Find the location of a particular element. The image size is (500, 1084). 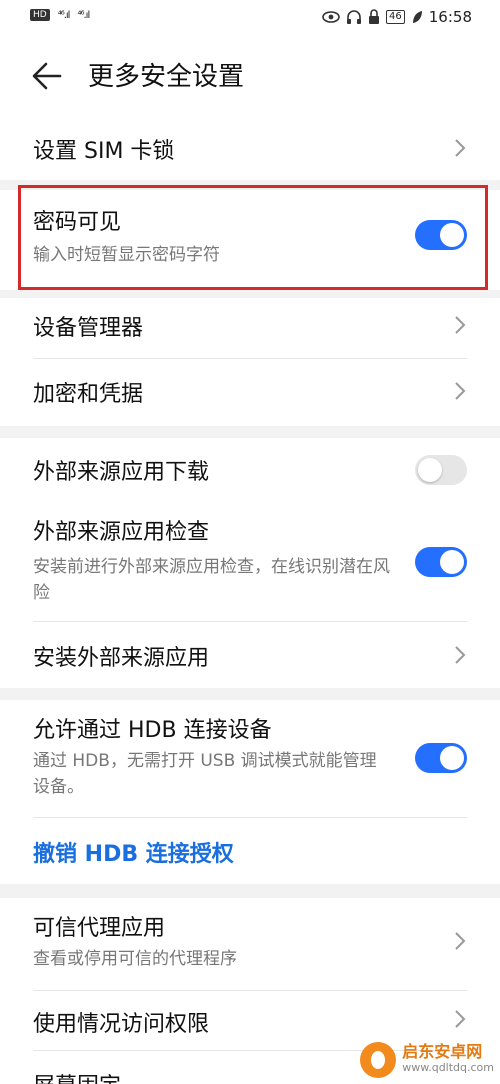

external-check-toggle is located at coordinates (441, 562).